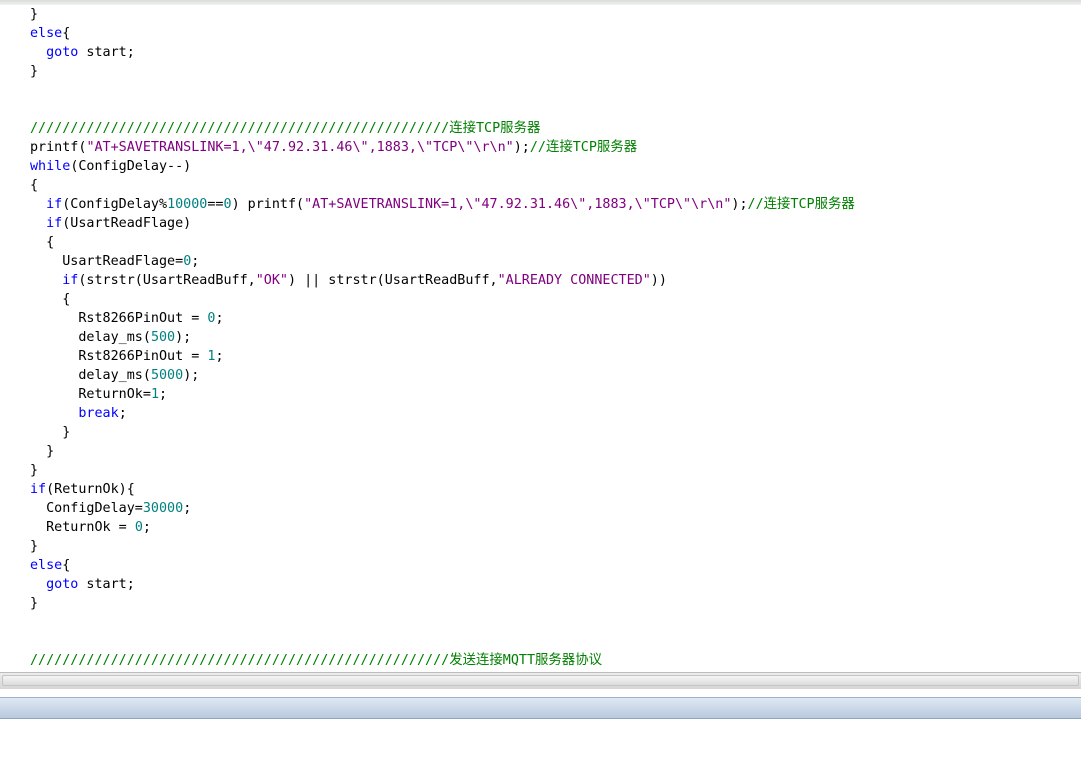 The width and height of the screenshot is (1081, 770). What do you see at coordinates (540, 708) in the screenshot?
I see `output-panel-header` at bounding box center [540, 708].